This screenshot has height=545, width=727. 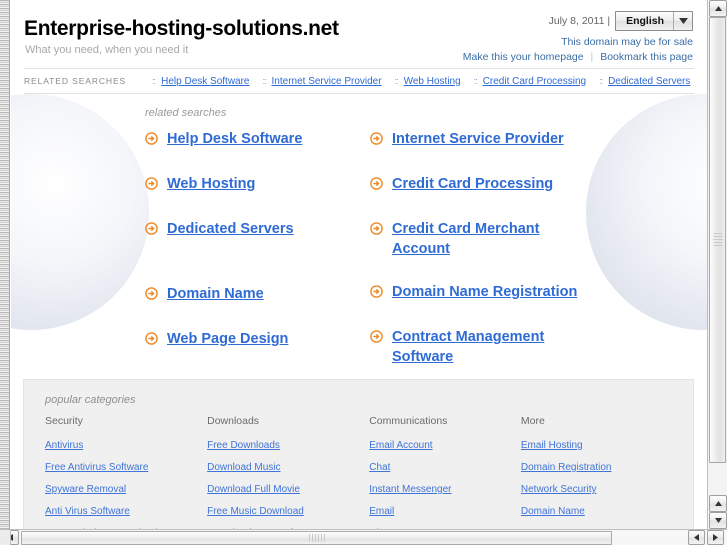 I want to click on related-search-item: :: Web Hosting, so click(x=428, y=81).